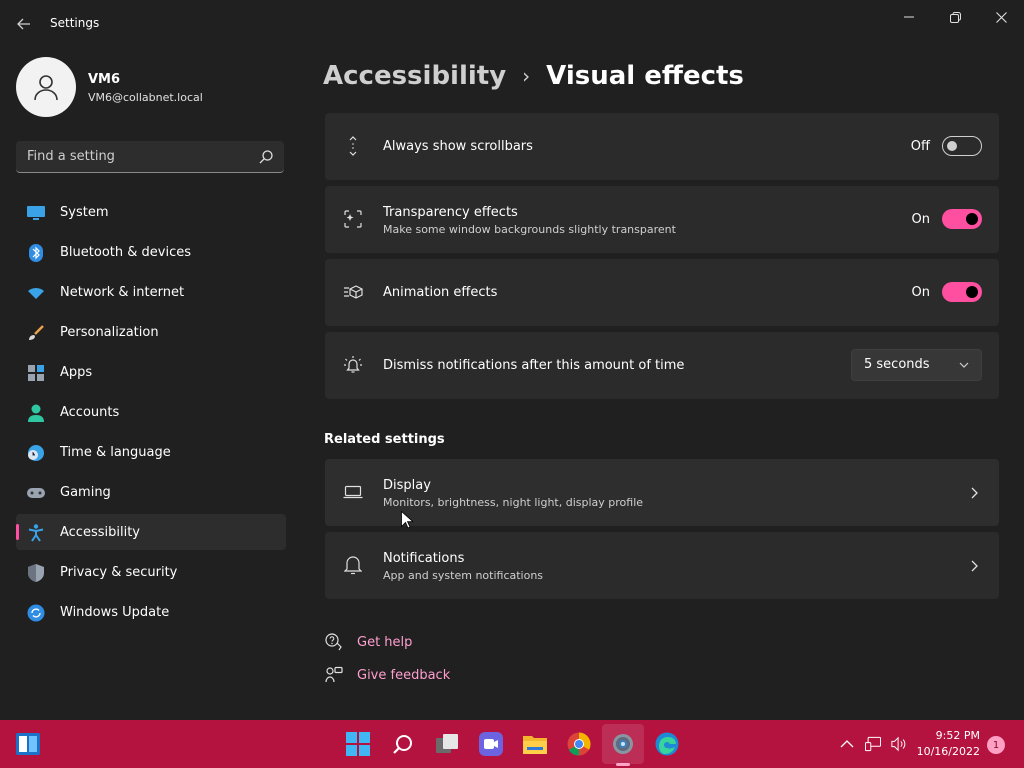  What do you see at coordinates (579, 744) in the screenshot?
I see `chrome-icon` at bounding box center [579, 744].